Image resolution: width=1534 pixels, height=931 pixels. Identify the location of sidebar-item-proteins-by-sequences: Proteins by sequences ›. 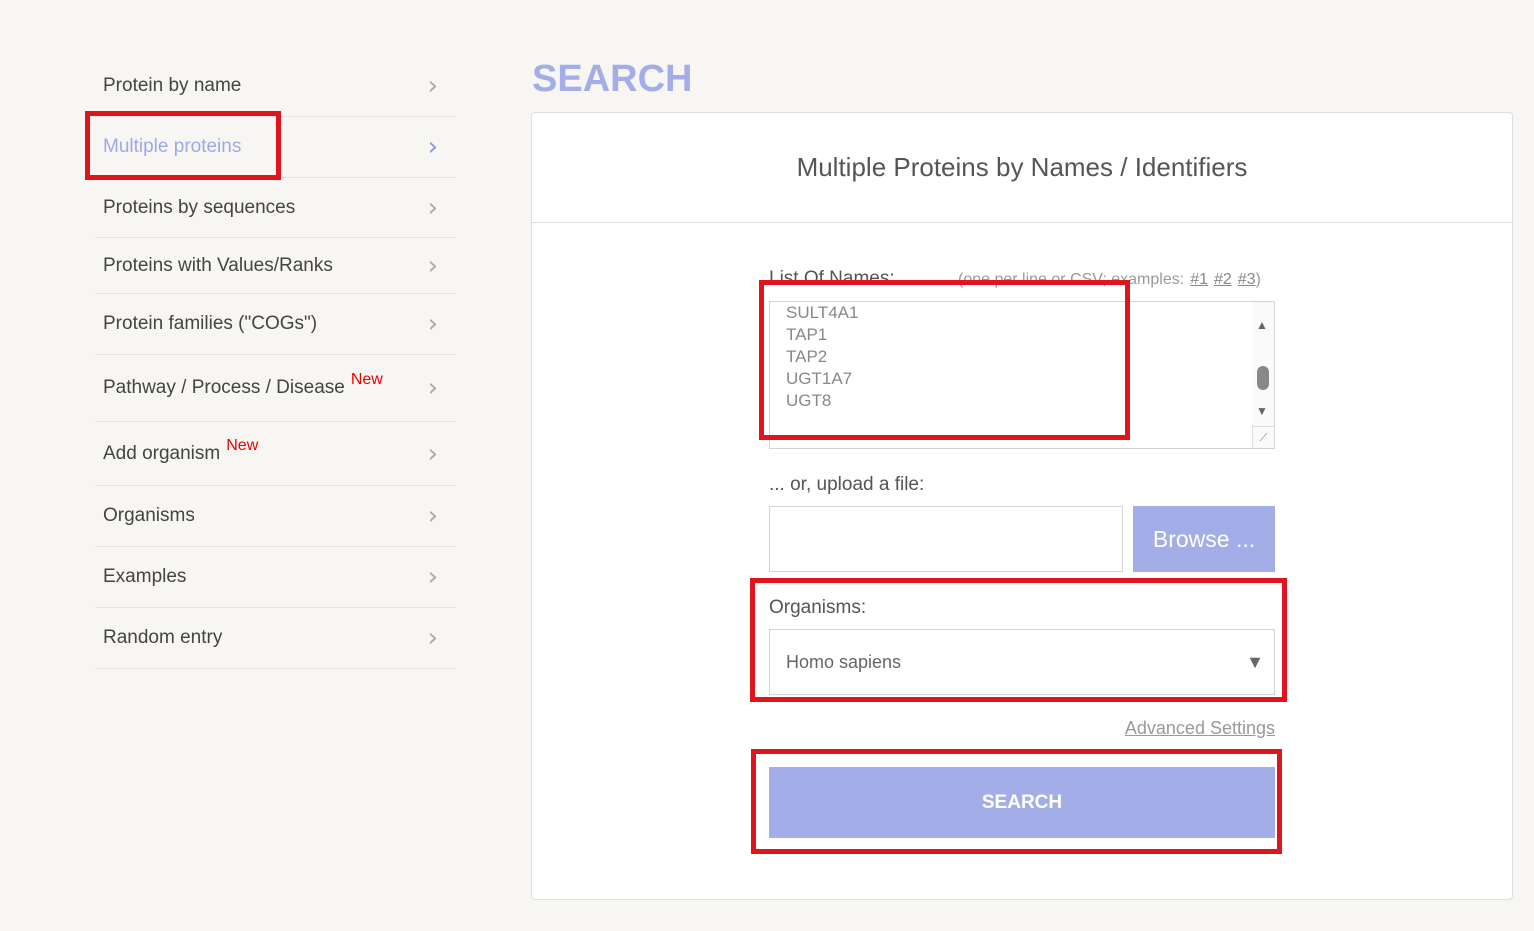
(275, 208).